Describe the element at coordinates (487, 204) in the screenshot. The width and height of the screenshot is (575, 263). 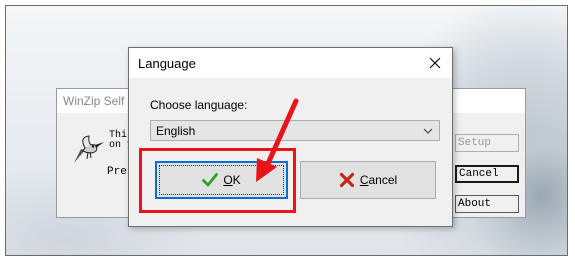
I see `about-button: About` at that location.